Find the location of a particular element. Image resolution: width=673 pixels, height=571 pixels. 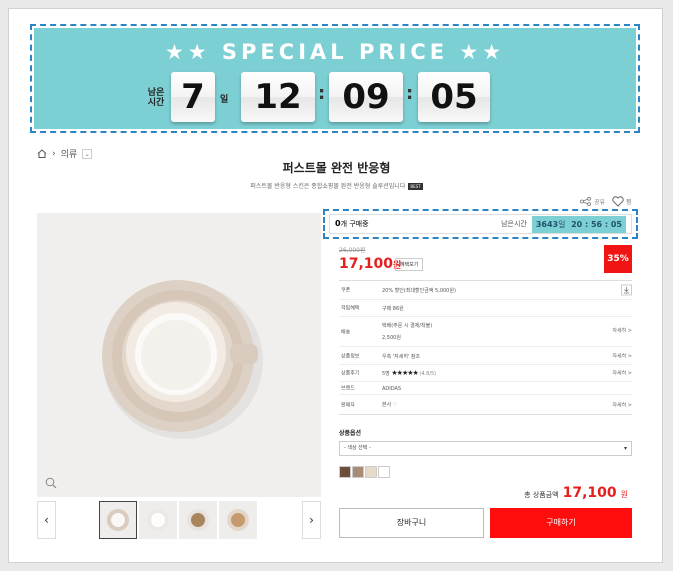

product-info-value: 우측 '자세히' 참조 is located at coordinates (401, 357).